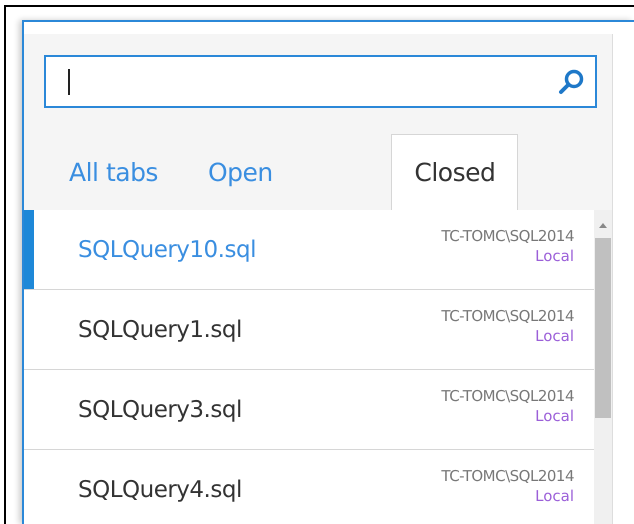  I want to click on file-name: SQLQuery4.sql, so click(160, 489).